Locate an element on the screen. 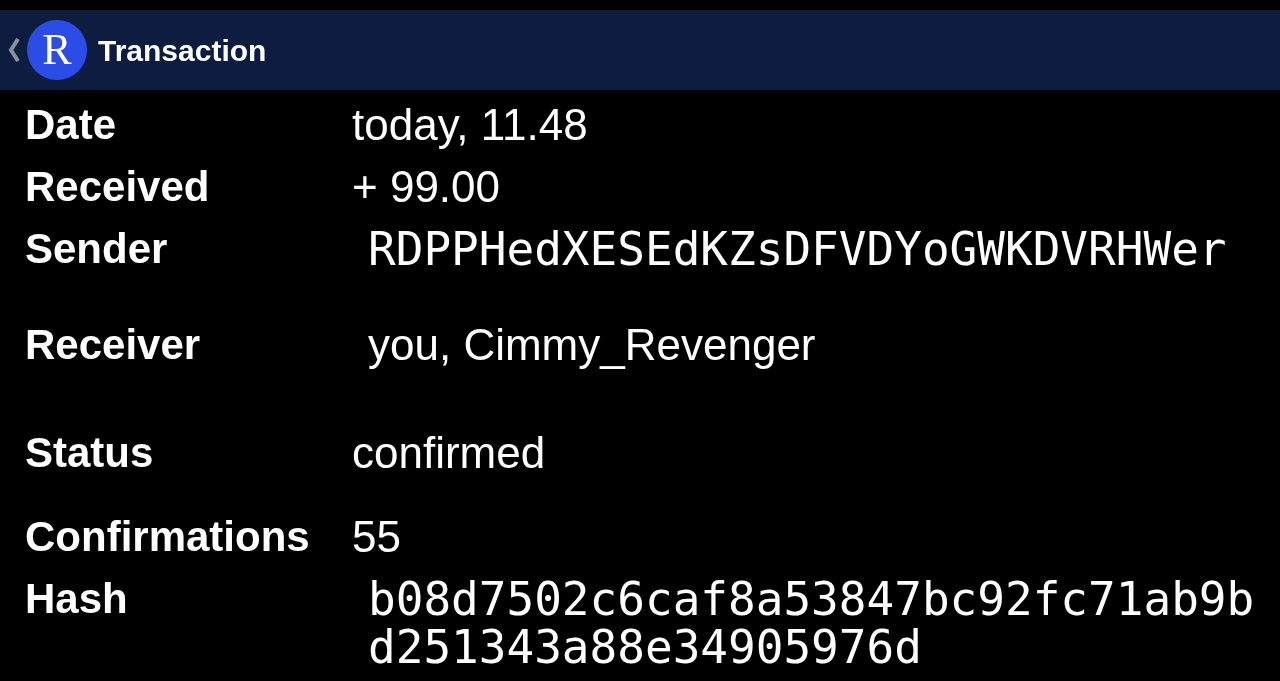 Image resolution: width=1280 pixels, height=681 pixels. code-value: RDPPHedXESEdKZsDFVDYoGWKDVRHWer is located at coordinates (798, 247).